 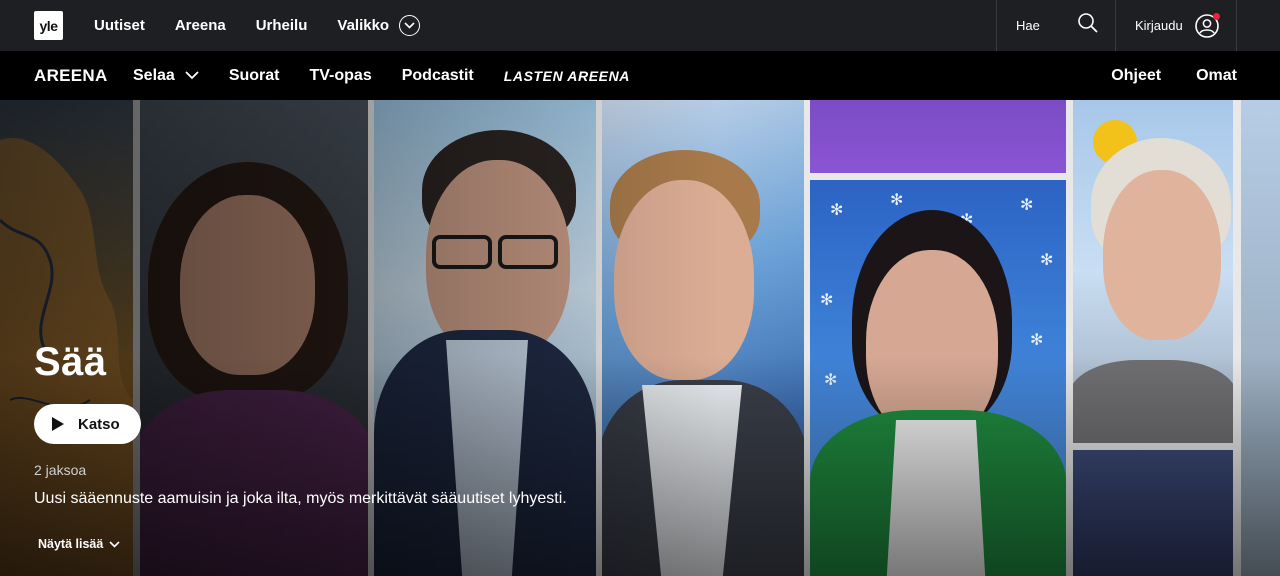 I want to click on nav-valikko: Valikko, so click(x=379, y=25).